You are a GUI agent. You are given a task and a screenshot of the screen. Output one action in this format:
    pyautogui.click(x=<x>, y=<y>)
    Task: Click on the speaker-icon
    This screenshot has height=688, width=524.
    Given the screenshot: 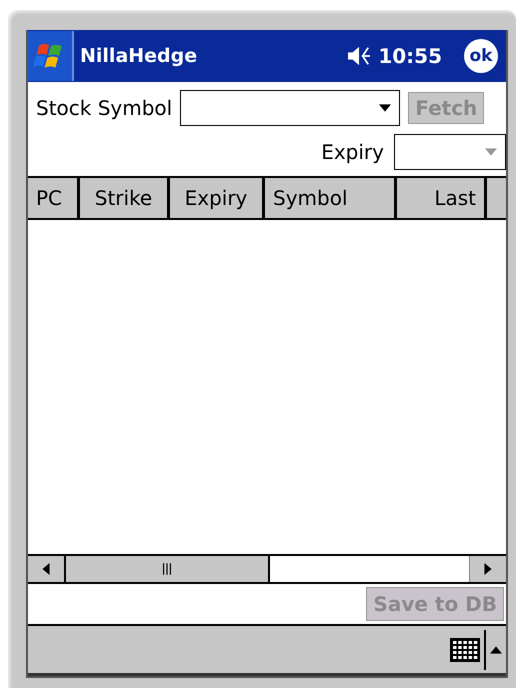 What is the action you would take?
    pyautogui.click(x=359, y=56)
    